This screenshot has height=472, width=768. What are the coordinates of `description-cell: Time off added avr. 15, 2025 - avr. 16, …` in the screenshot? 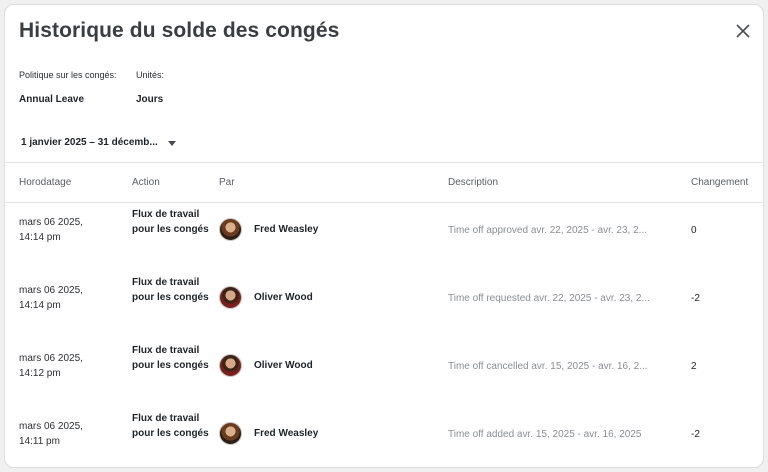 It's located at (545, 434).